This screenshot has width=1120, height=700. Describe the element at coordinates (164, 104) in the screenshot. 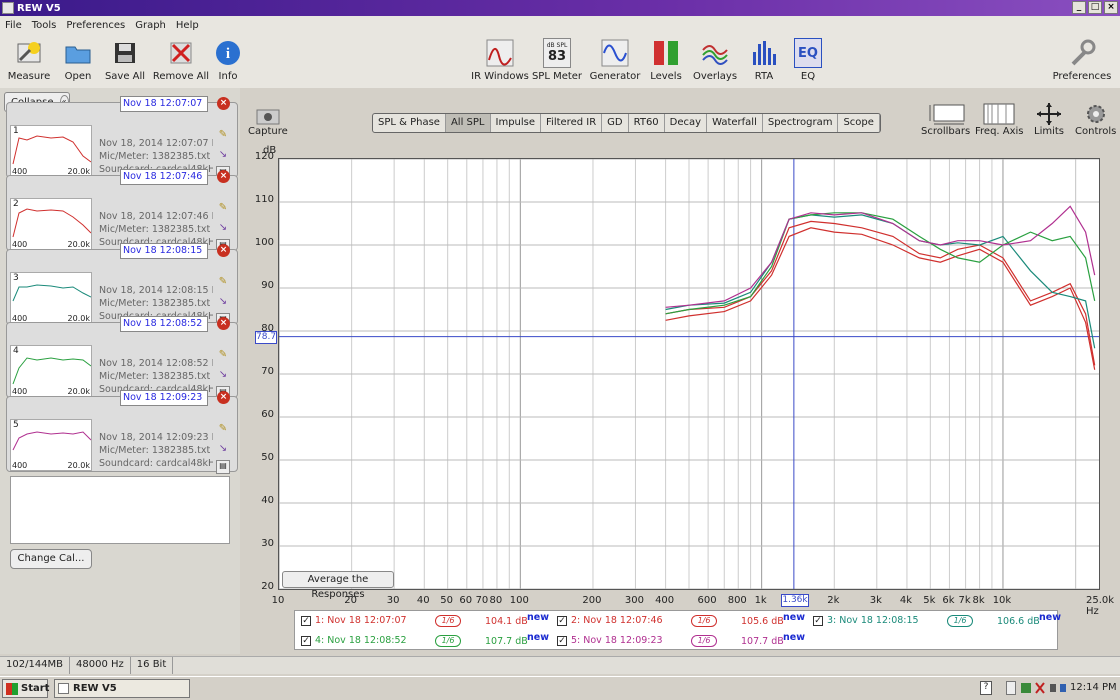

I see `measurement-name-field: Nov 18 12:07:07` at that location.